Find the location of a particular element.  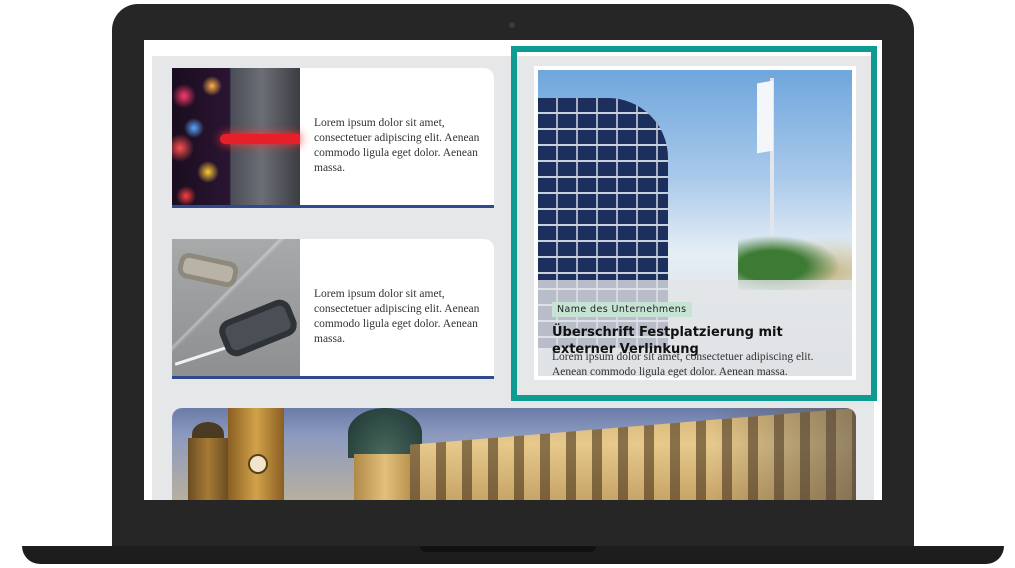

church-tower-left is located at coordinates (208, 469).